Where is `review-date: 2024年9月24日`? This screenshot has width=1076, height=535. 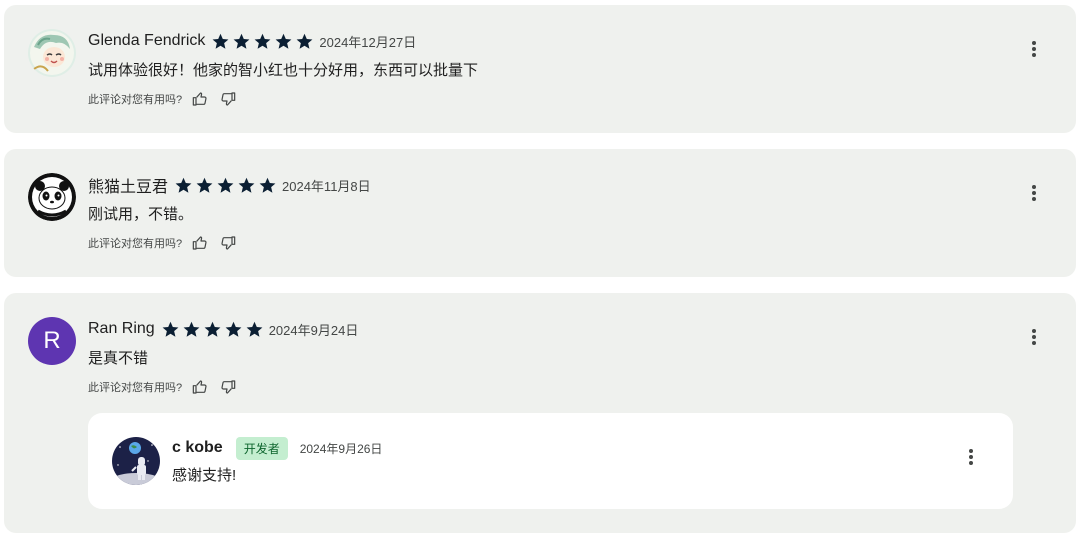
review-date: 2024年9月24日 is located at coordinates (313, 330).